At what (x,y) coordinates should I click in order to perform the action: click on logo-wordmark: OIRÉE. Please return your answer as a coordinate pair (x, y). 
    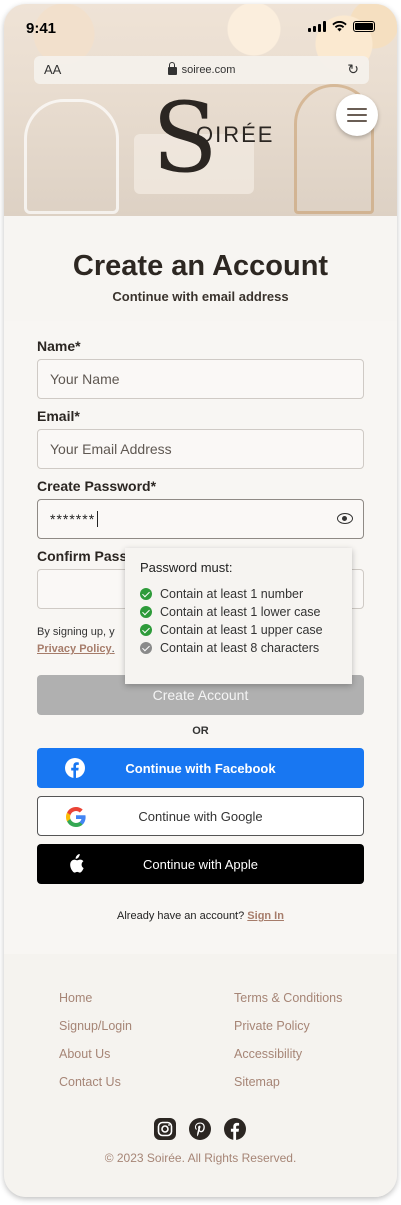
    Looking at the image, I should click on (235, 134).